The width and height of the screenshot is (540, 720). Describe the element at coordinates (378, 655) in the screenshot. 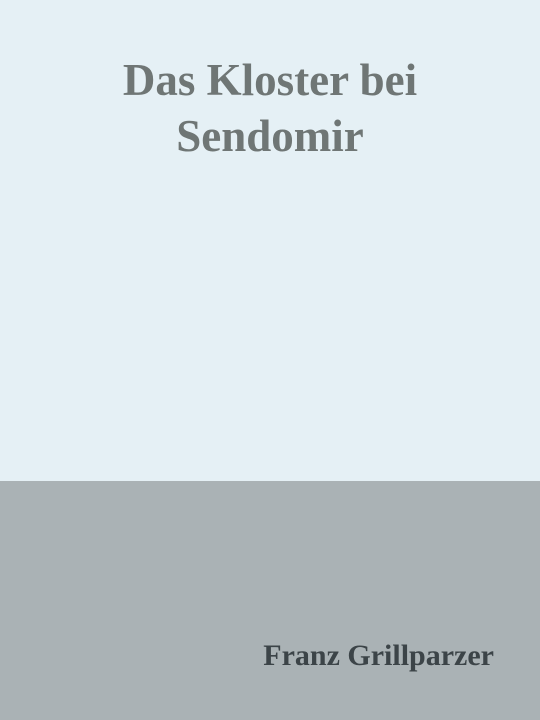

I see `book-author: Franz Grillparzer` at that location.